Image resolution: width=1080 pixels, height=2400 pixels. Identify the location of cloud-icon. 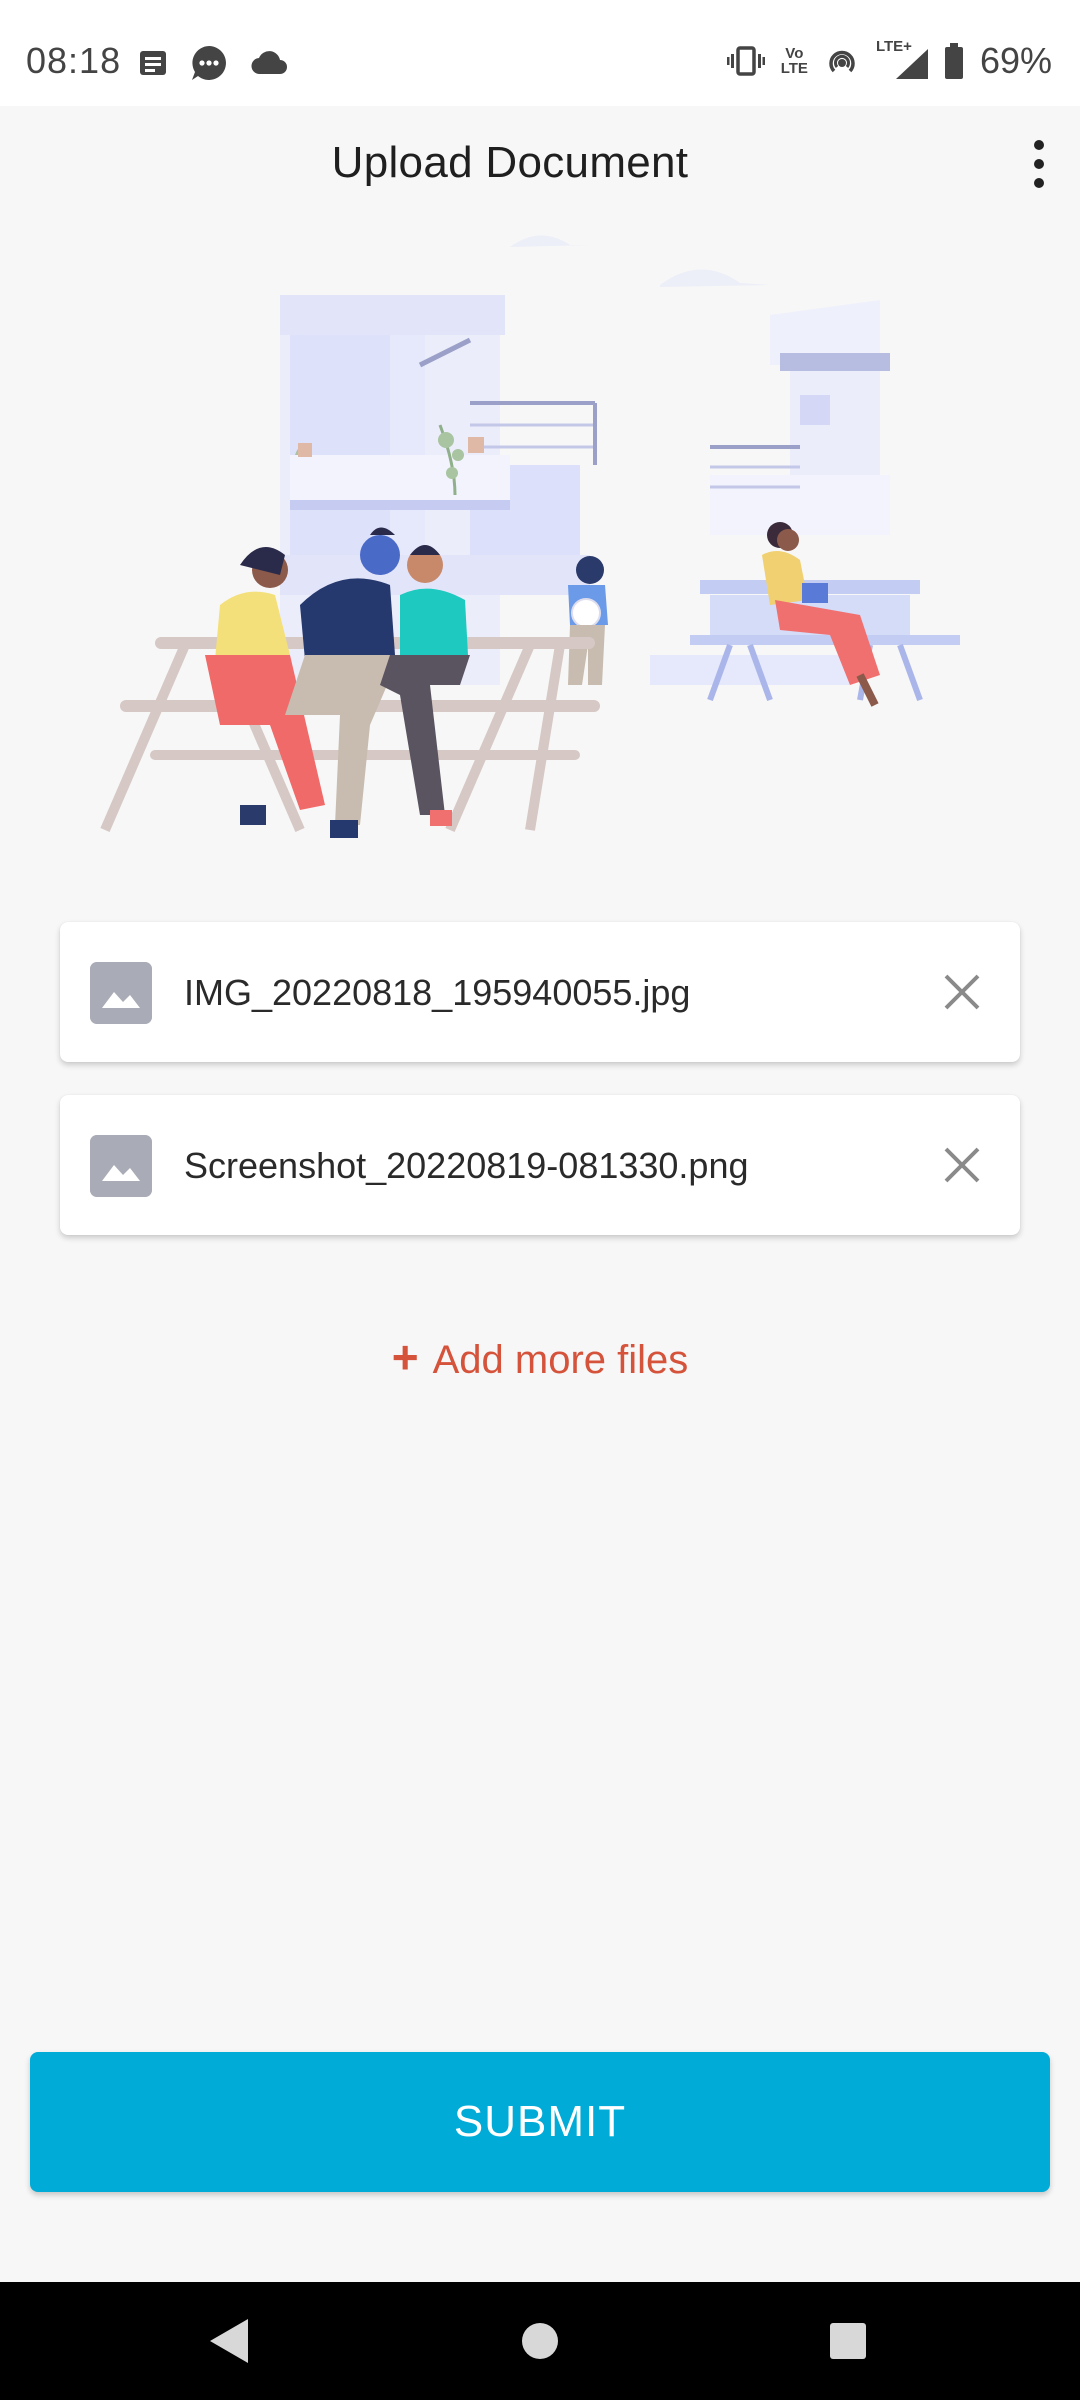
(269, 63).